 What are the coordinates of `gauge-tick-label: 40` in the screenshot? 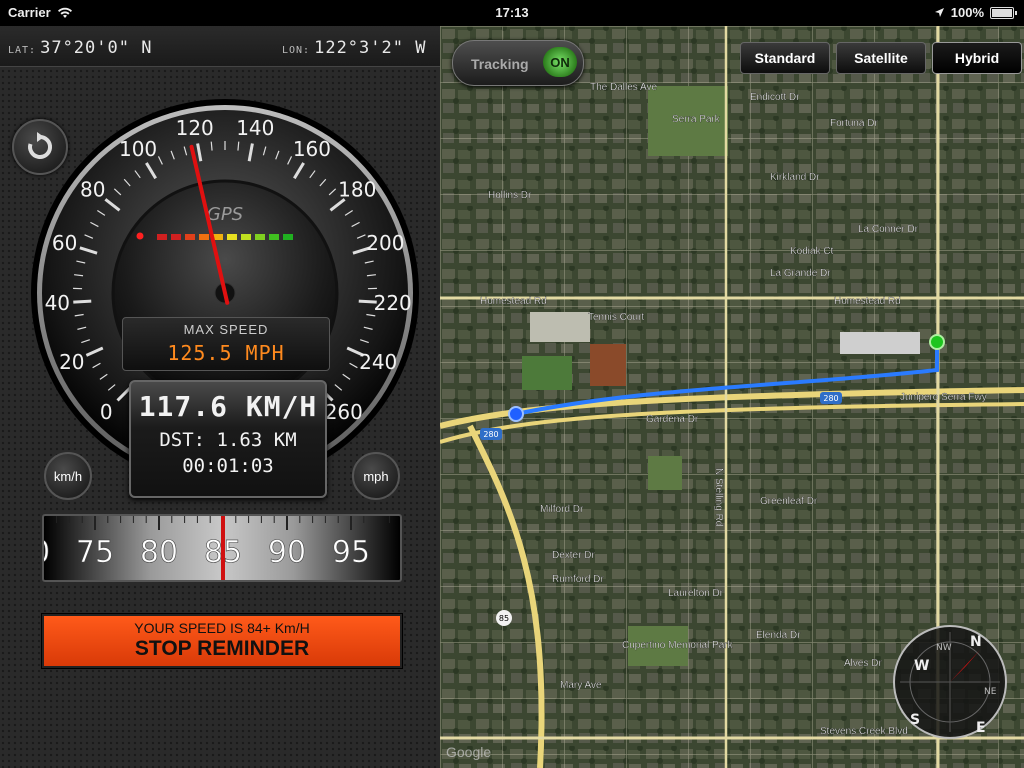 It's located at (57, 303).